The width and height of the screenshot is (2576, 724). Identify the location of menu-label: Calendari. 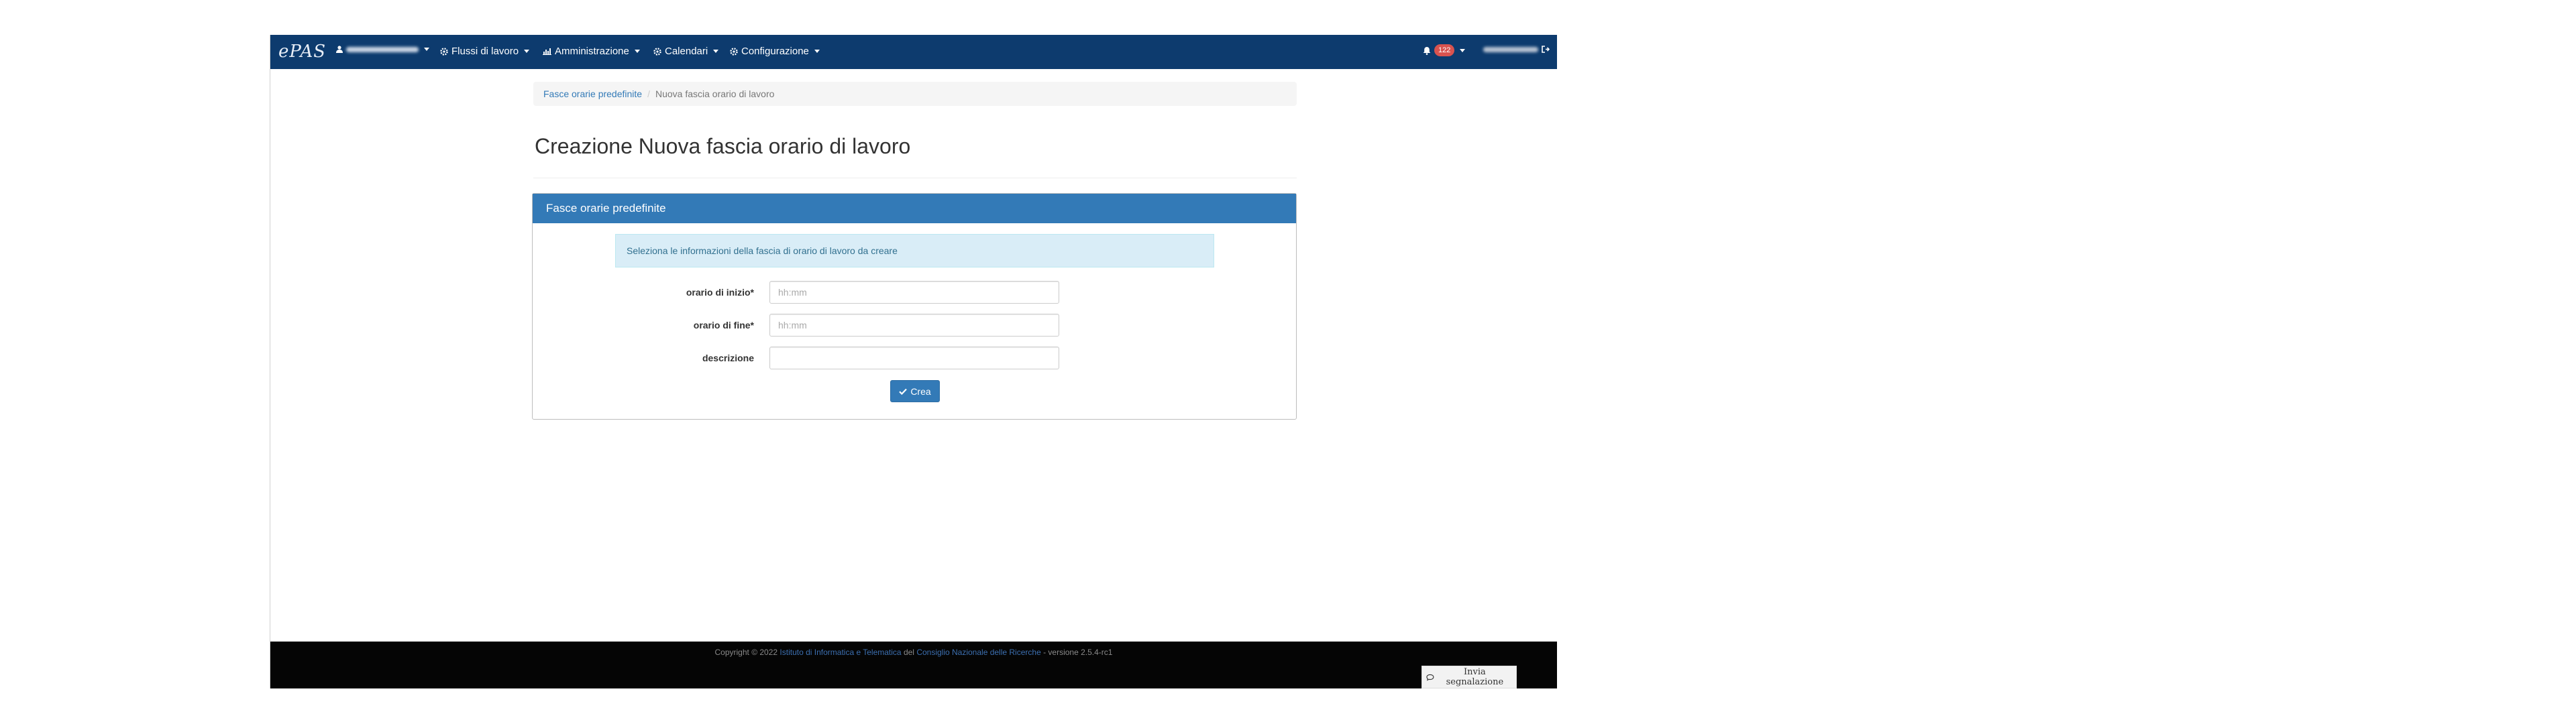
(686, 52).